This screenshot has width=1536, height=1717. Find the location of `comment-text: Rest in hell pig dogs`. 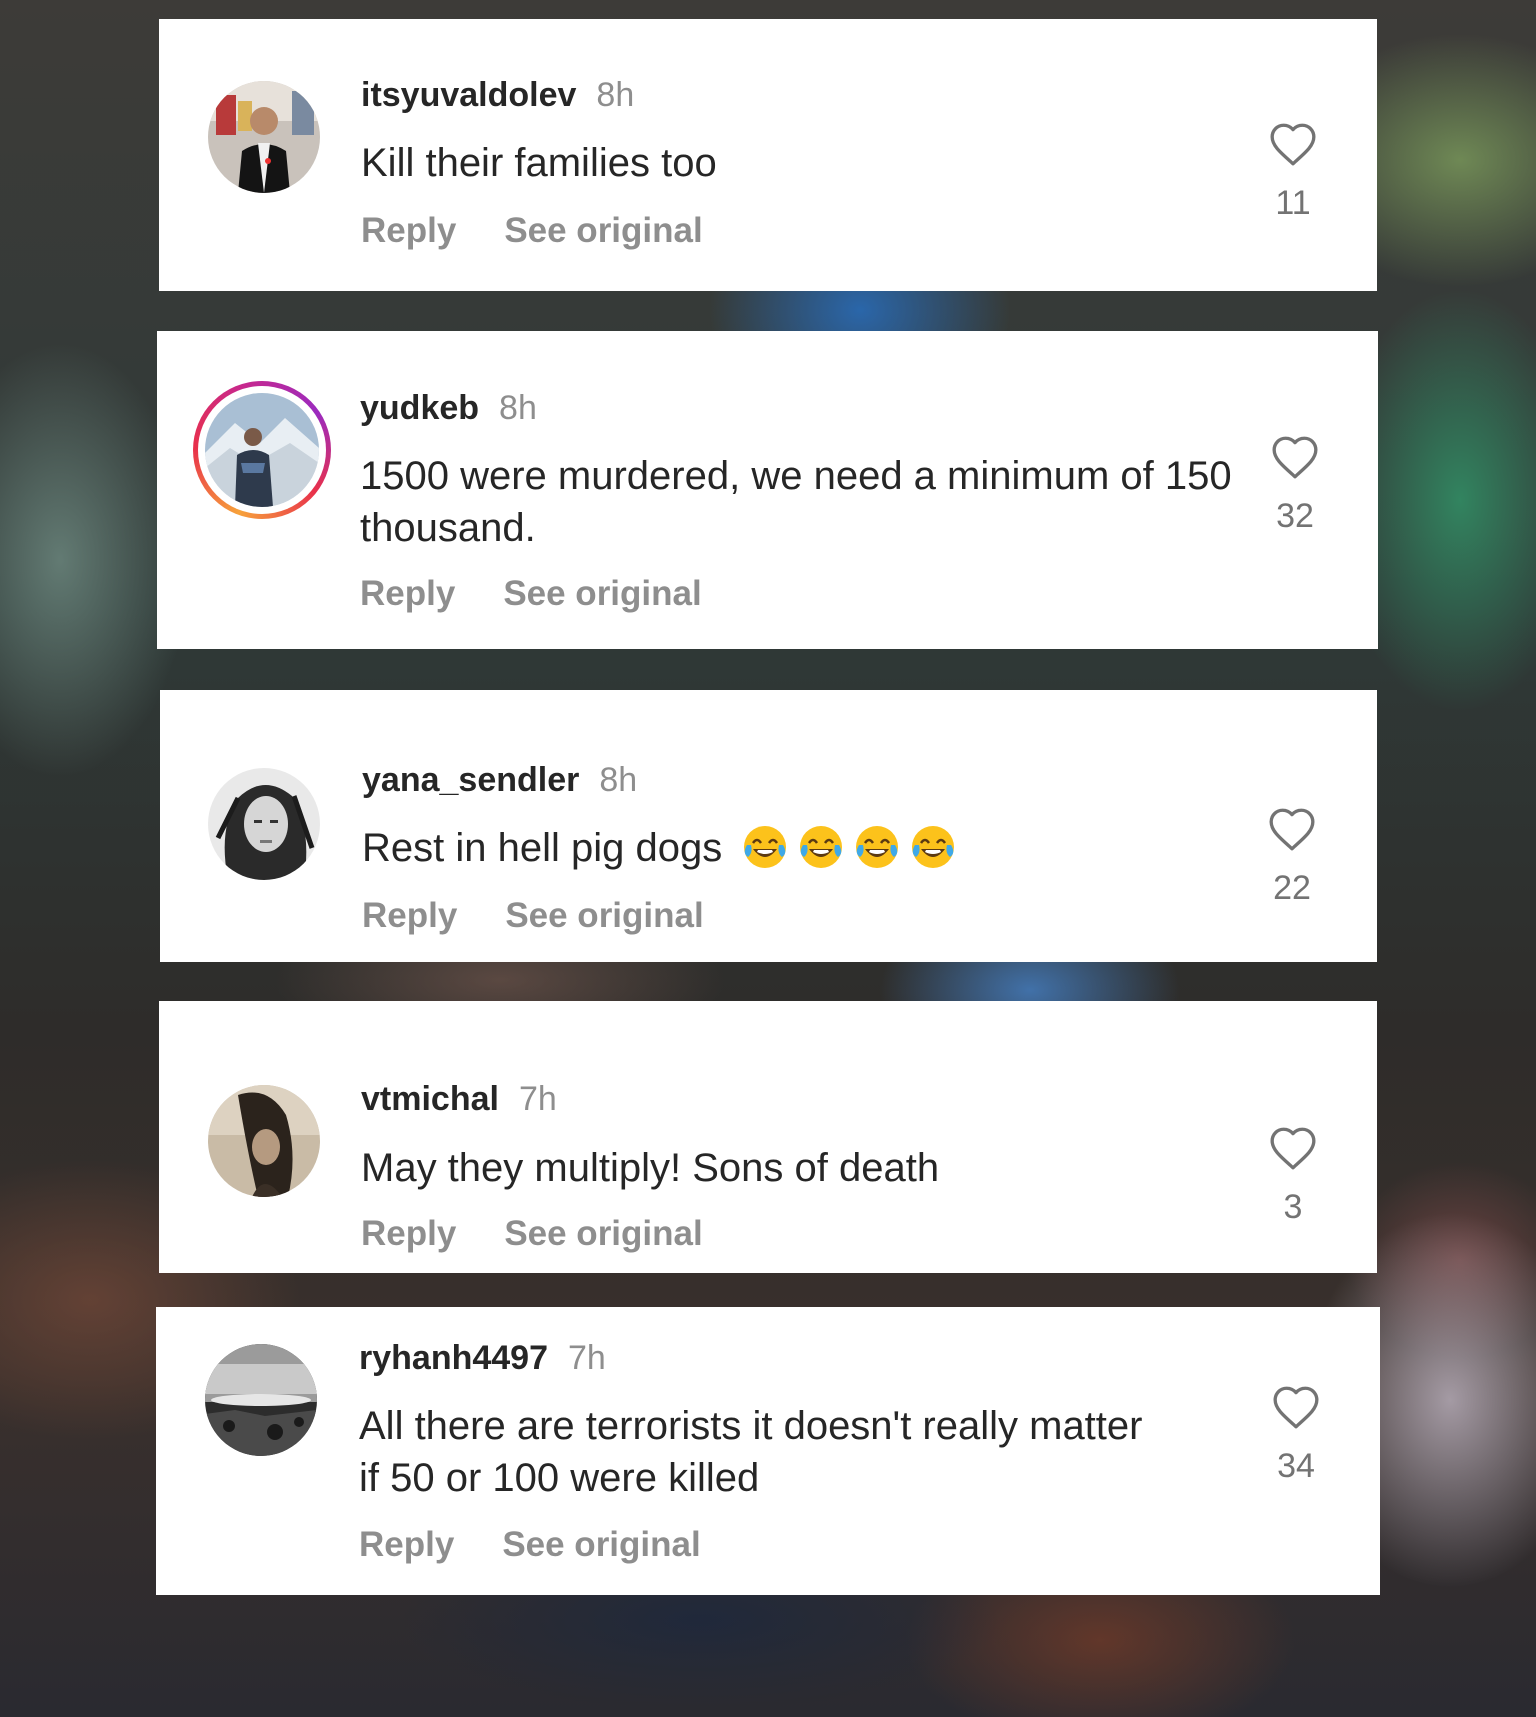

comment-text: Rest in hell pig dogs is located at coordinates (812, 848).